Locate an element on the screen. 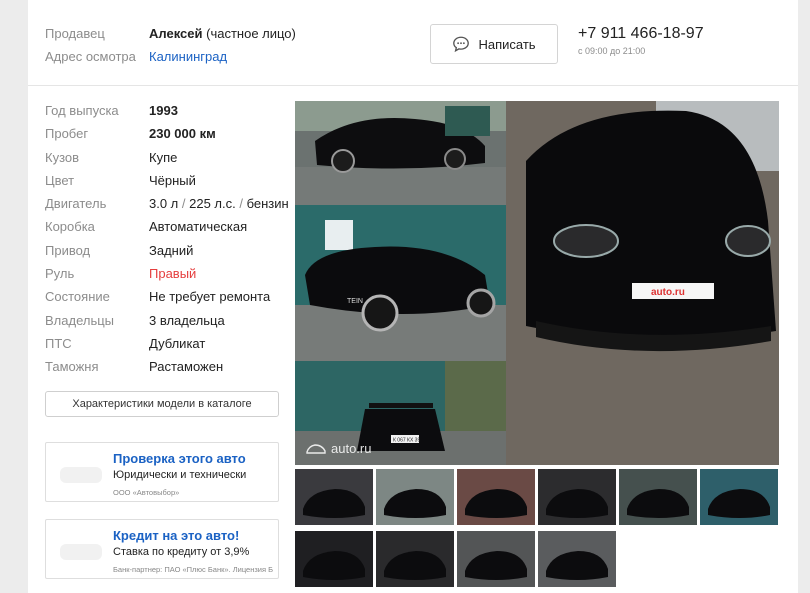 The image size is (810, 593). spec-value: Чёрный is located at coordinates (172, 180).